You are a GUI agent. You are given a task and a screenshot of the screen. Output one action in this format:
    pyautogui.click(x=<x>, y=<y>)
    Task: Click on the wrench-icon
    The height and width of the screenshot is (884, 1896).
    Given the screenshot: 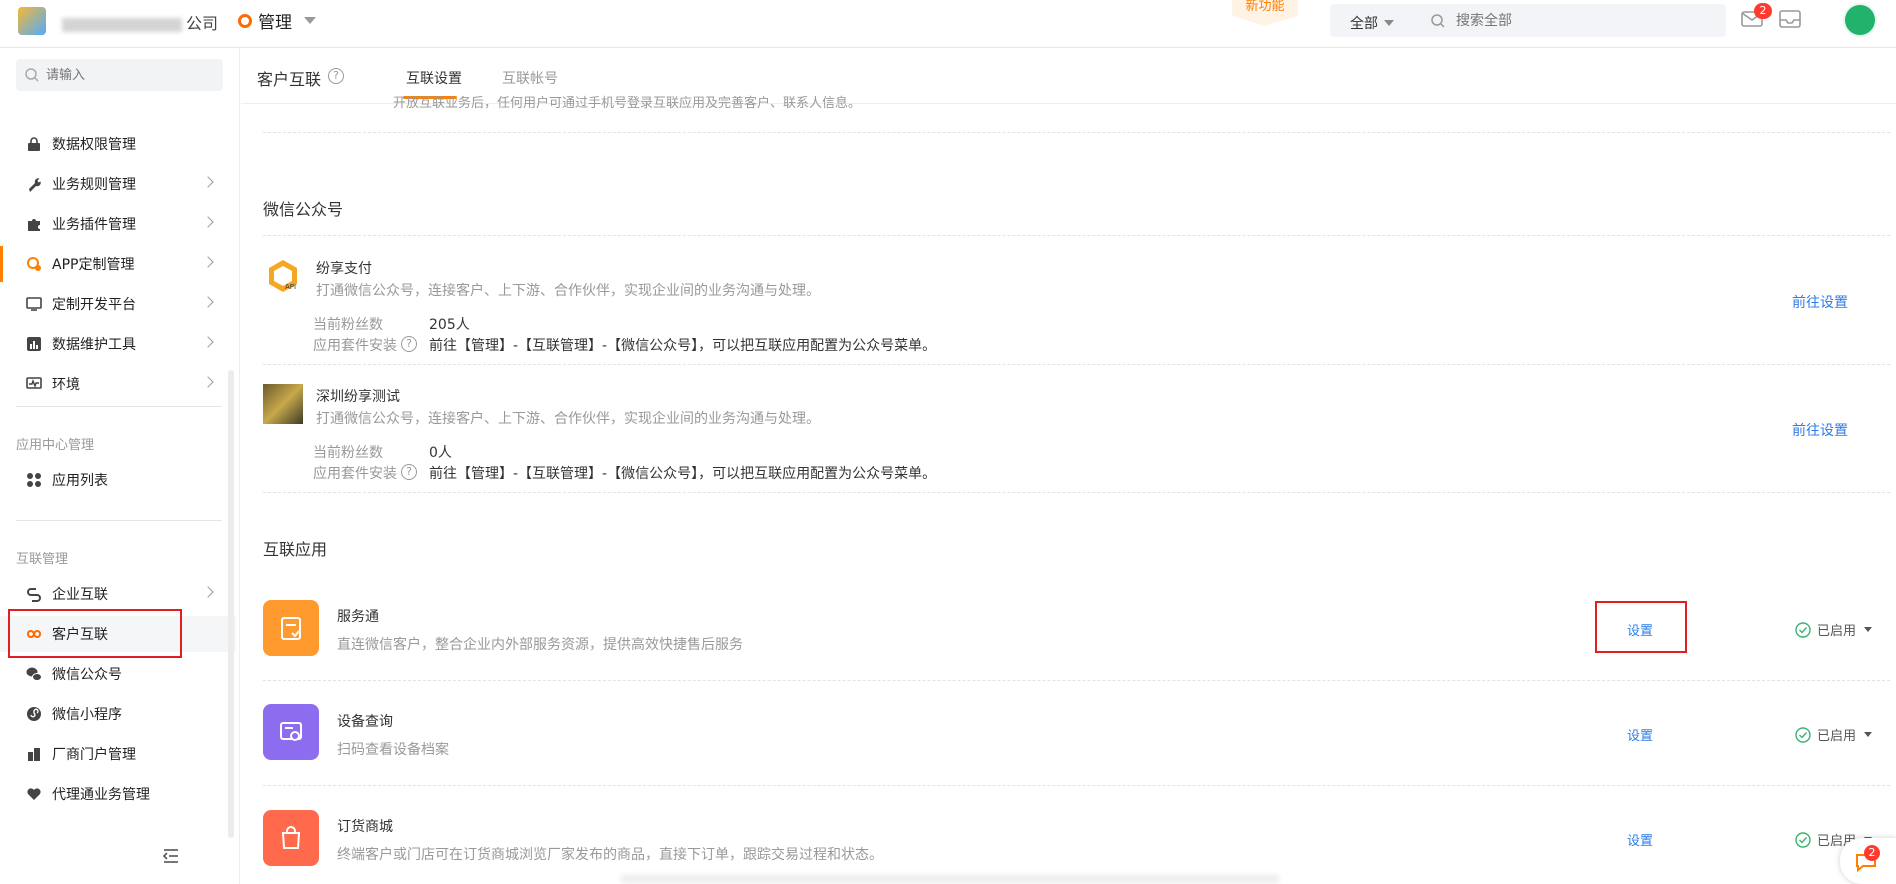 What is the action you would take?
    pyautogui.click(x=35, y=185)
    